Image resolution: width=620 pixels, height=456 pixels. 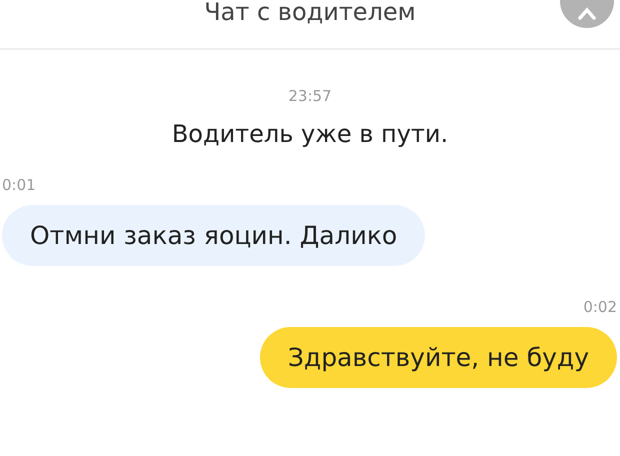 I want to click on chat-title: Чат с водителем, so click(x=310, y=14).